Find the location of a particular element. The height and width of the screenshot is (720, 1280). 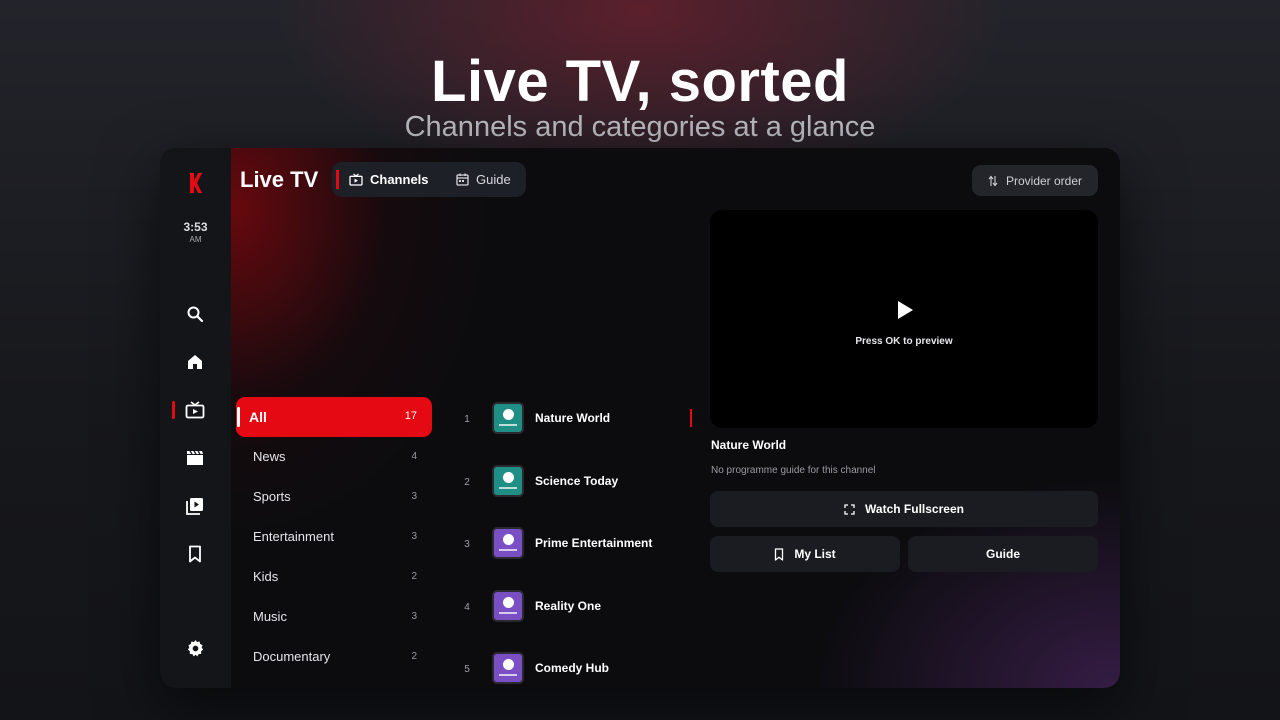

channel-name: Nature World is located at coordinates (573, 418).